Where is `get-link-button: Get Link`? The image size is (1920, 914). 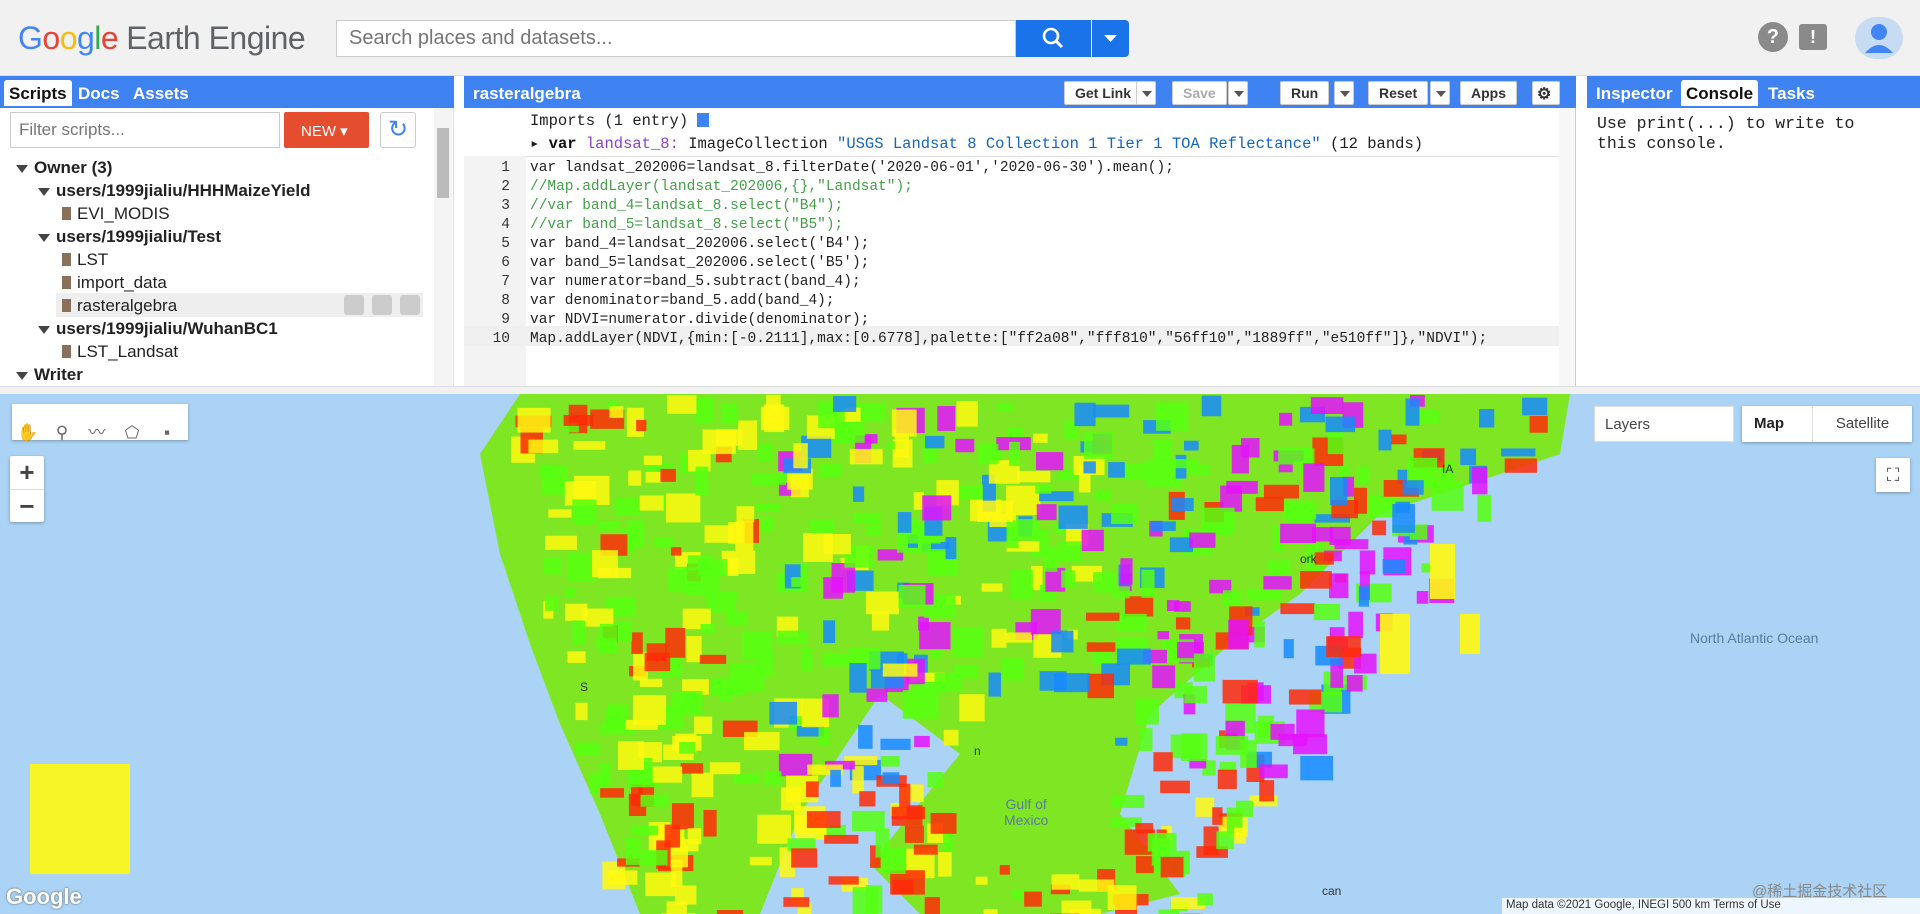
get-link-button: Get Link is located at coordinates (1103, 93).